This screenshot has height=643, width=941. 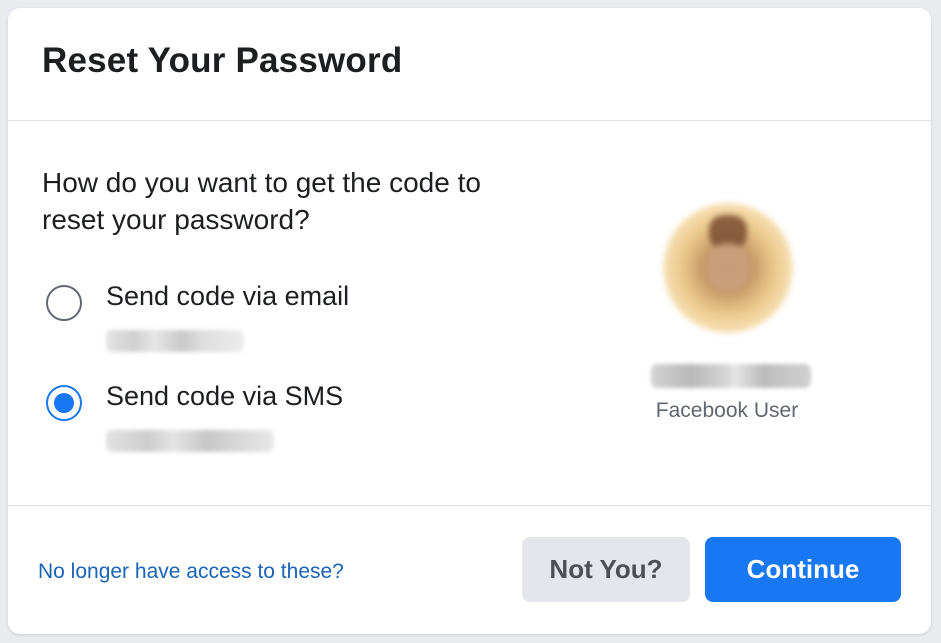 What do you see at coordinates (731, 376) in the screenshot?
I see `redacted-user-name` at bounding box center [731, 376].